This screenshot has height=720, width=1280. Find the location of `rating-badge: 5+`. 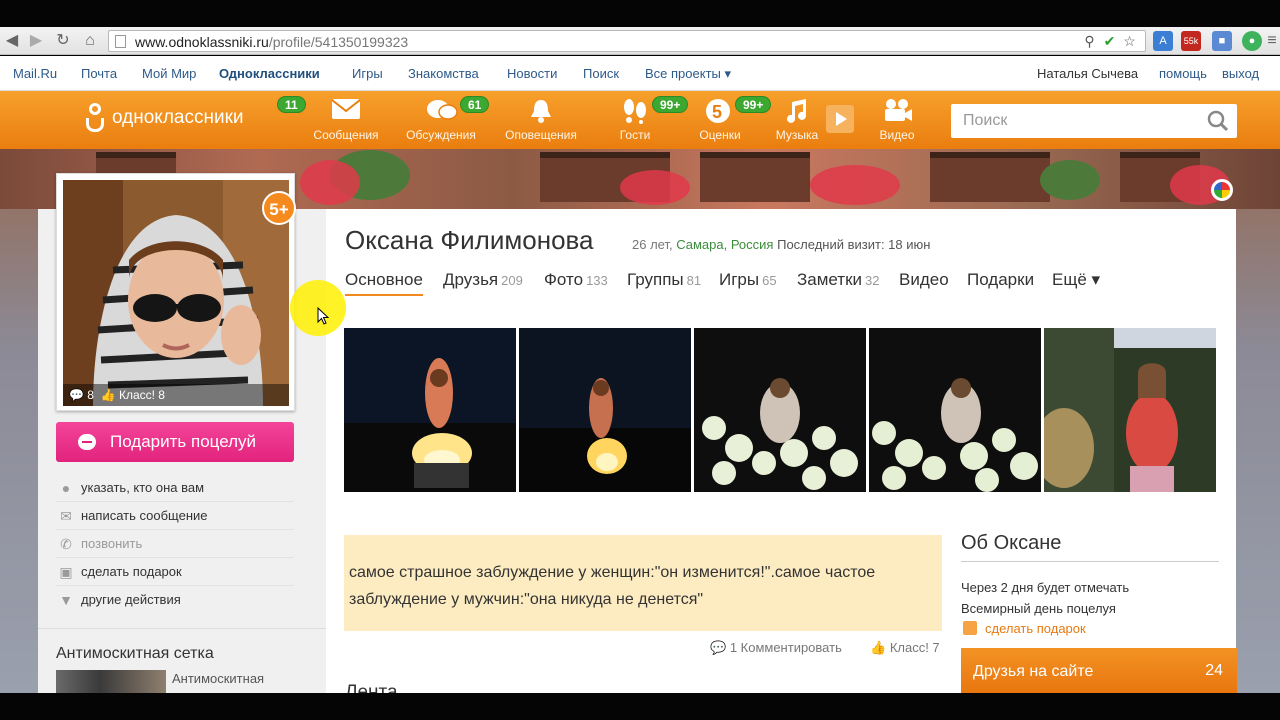

rating-badge: 5+ is located at coordinates (279, 208).